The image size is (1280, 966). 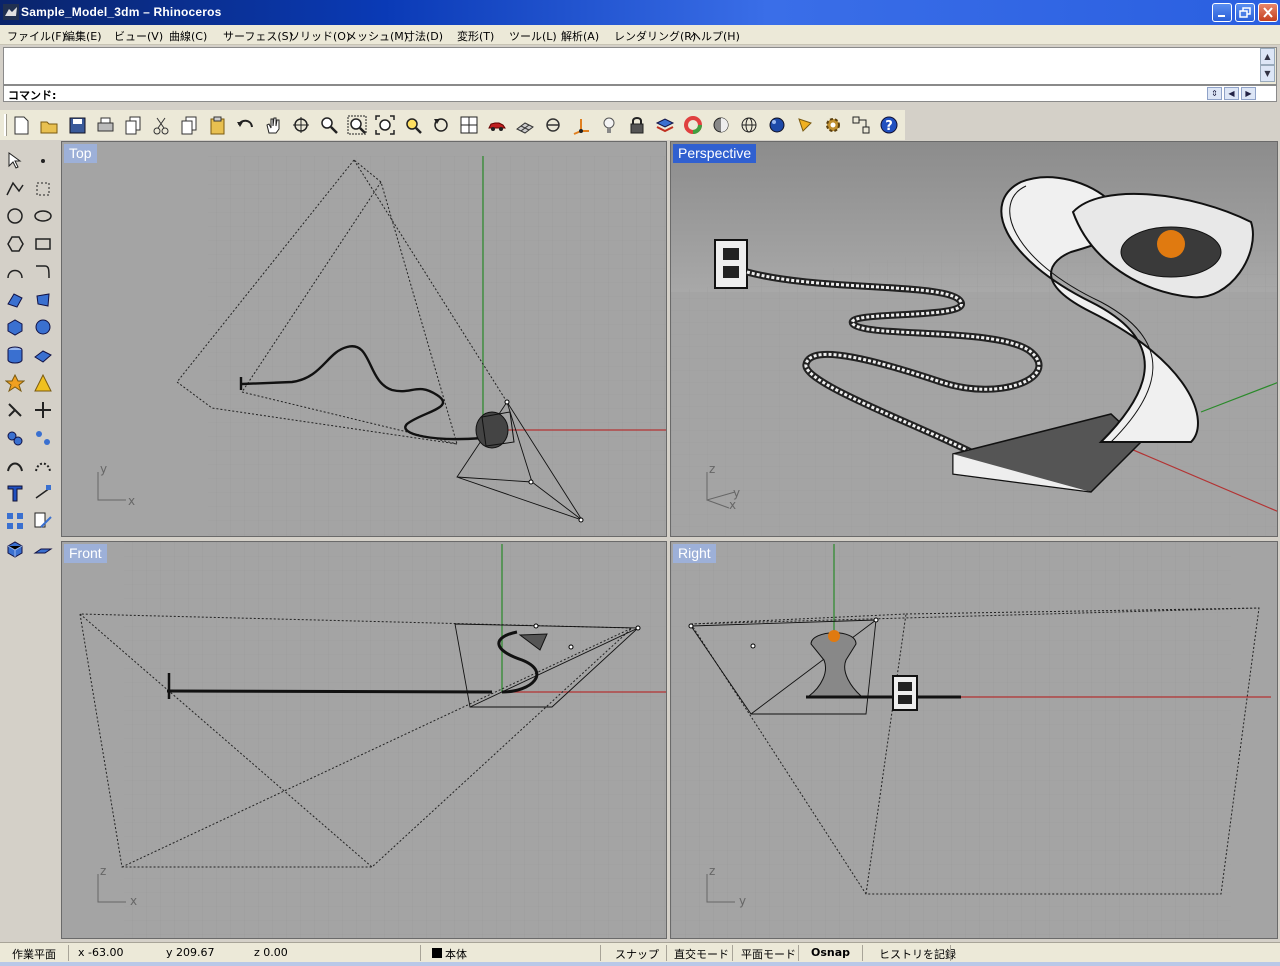 What do you see at coordinates (217, 125) in the screenshot?
I see `toolbar-button-paste` at bounding box center [217, 125].